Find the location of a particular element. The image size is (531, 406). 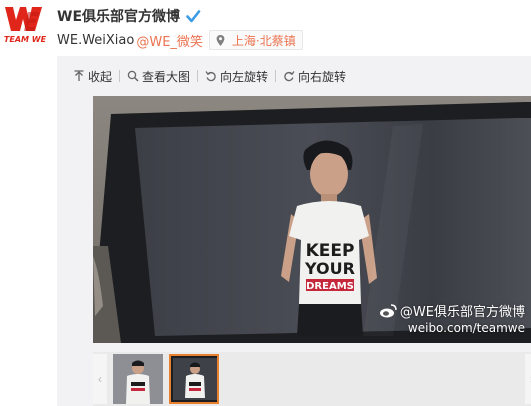

thumbnail-strip: ‹ › is located at coordinates (312, 379).